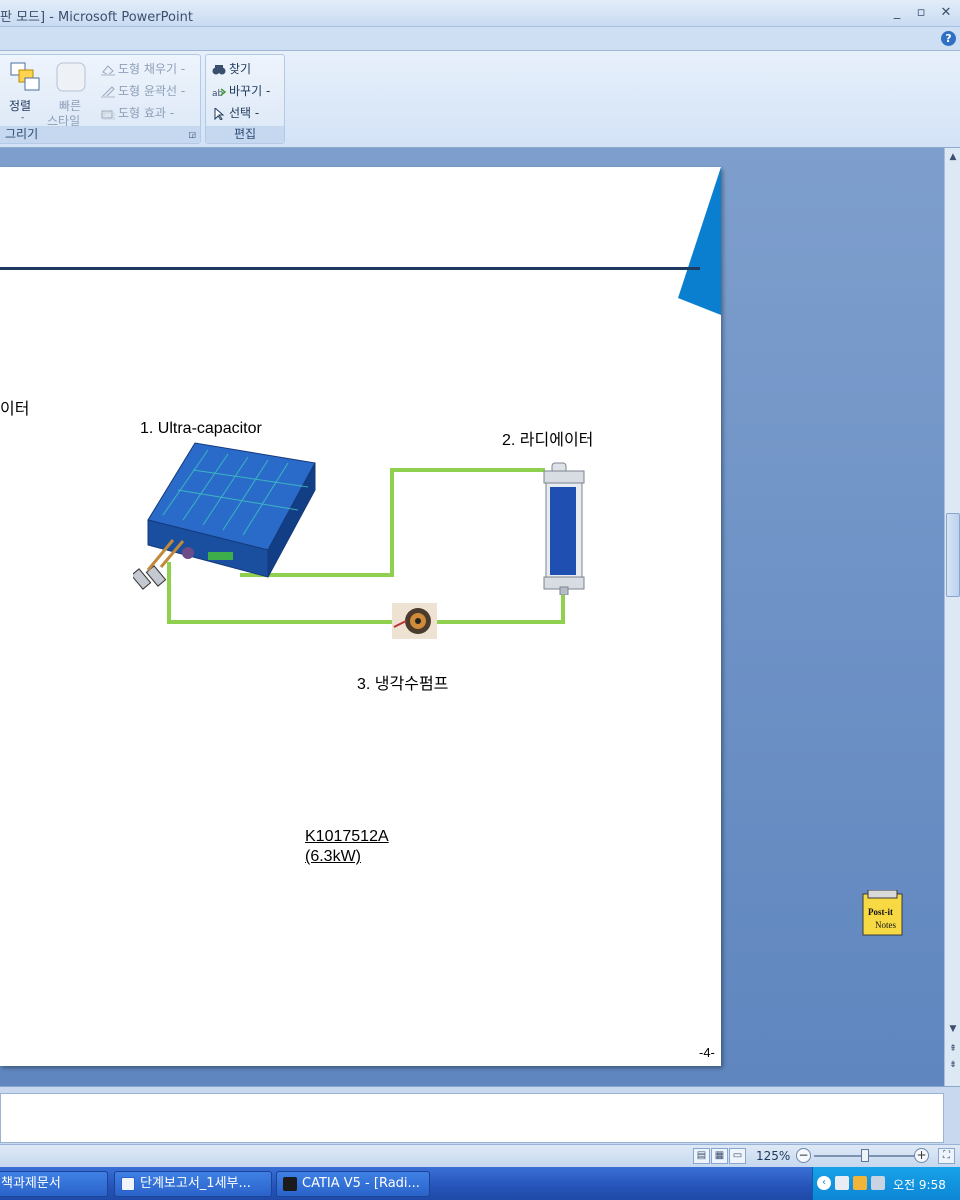 This screenshot has height=1200, width=960. What do you see at coordinates (897, 13) in the screenshot?
I see `minimize-button: _` at bounding box center [897, 13].